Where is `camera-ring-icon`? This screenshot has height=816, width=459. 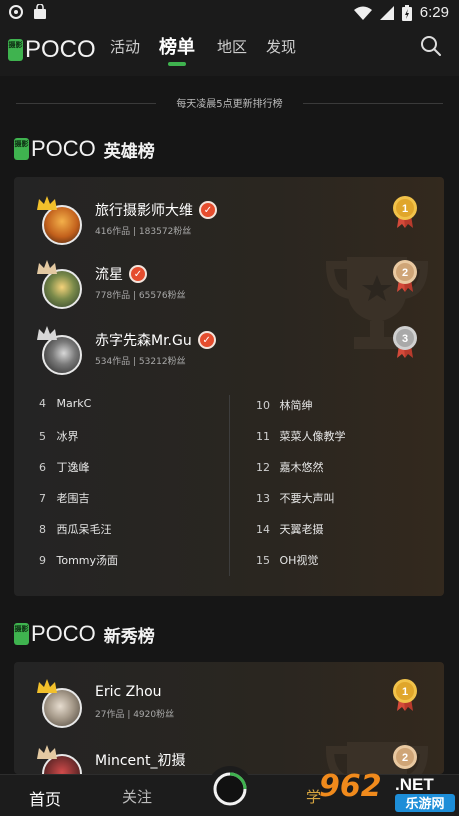
camera-ring-icon is located at coordinates (230, 789).